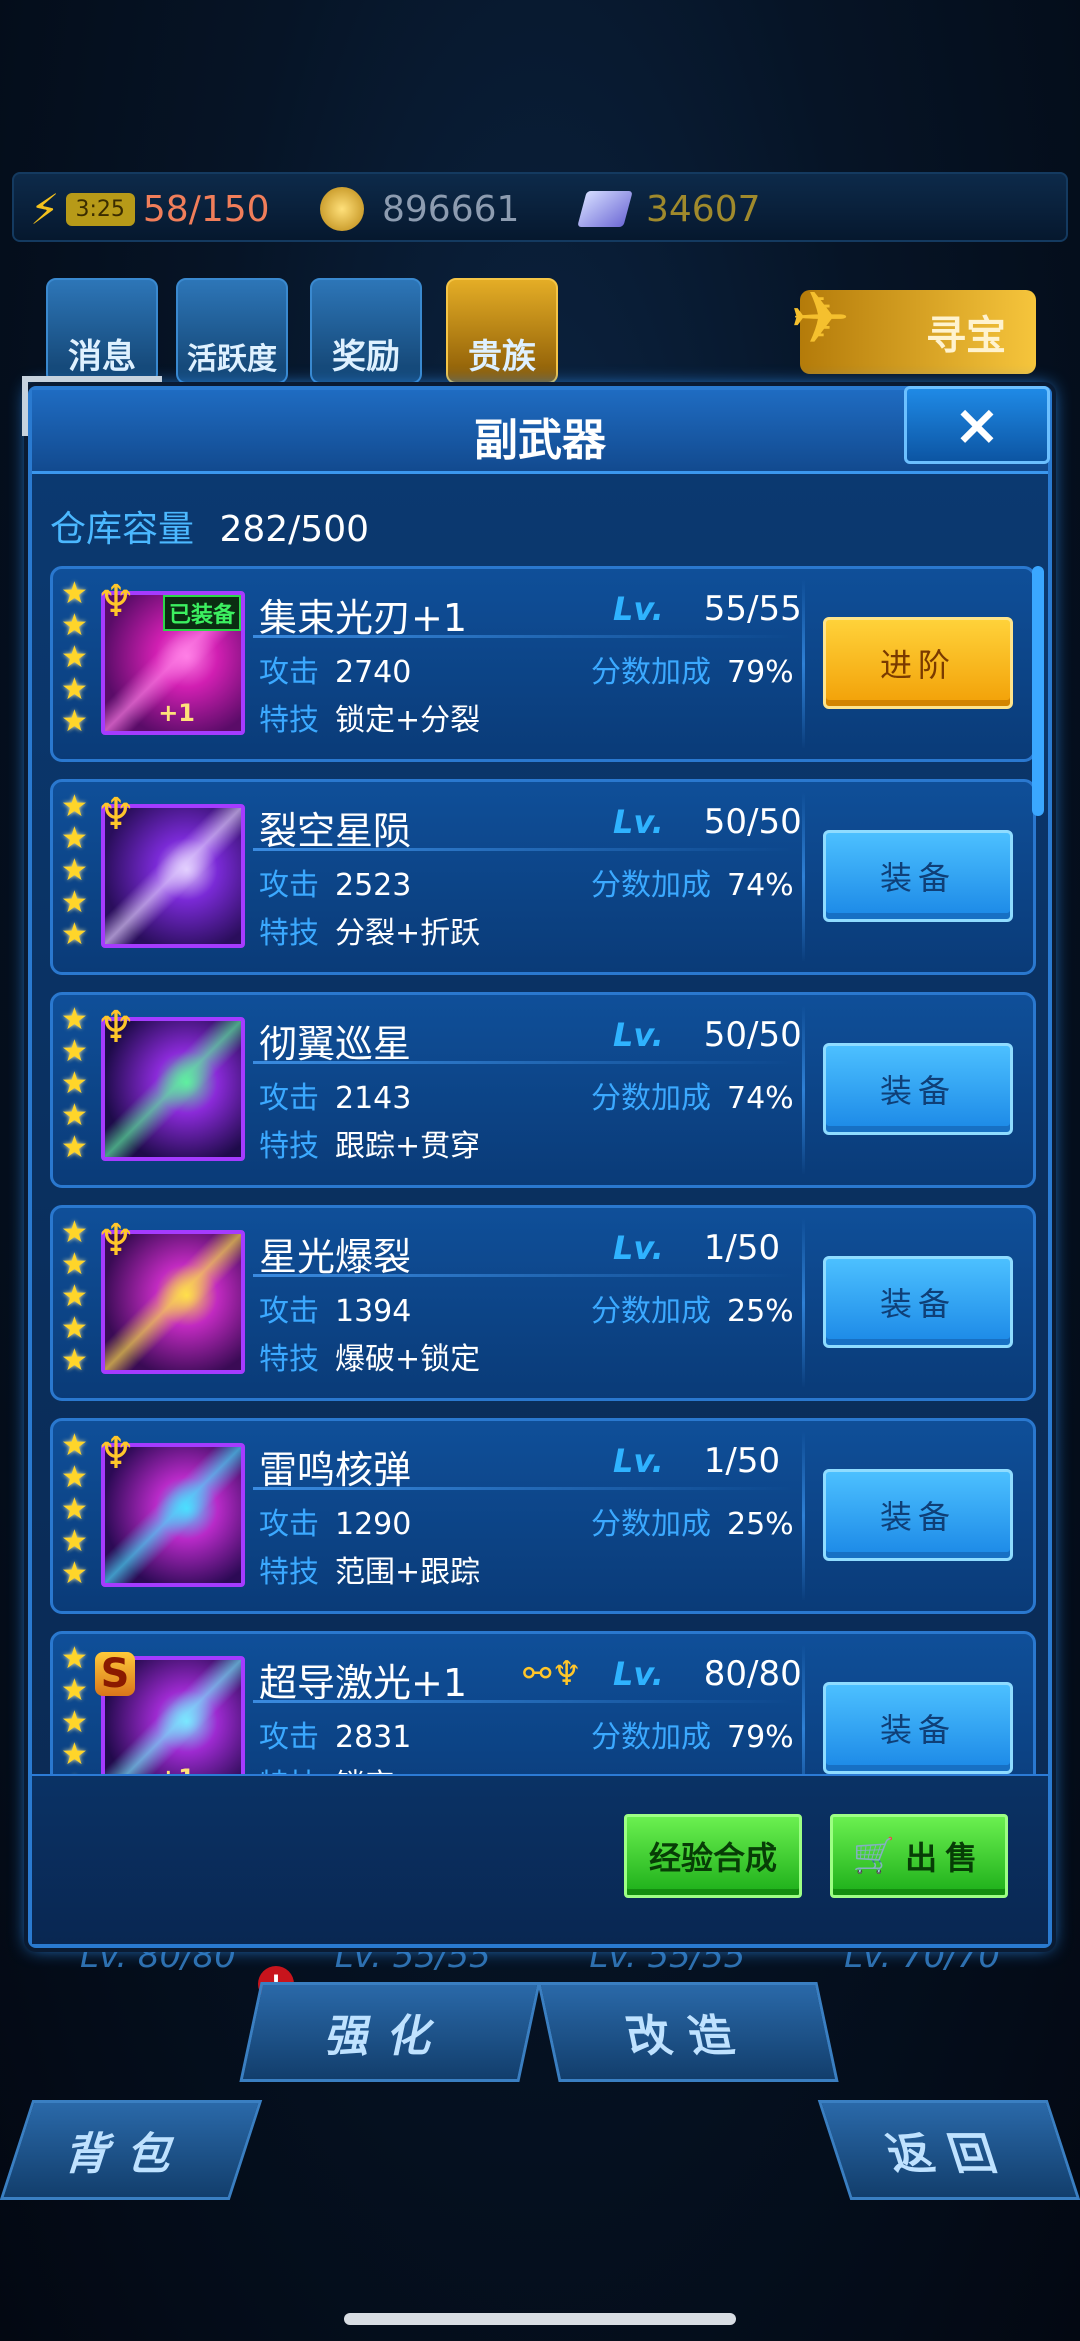 This screenshot has height=2341, width=1080. I want to click on score-bonus-value: 79%, so click(760, 672).